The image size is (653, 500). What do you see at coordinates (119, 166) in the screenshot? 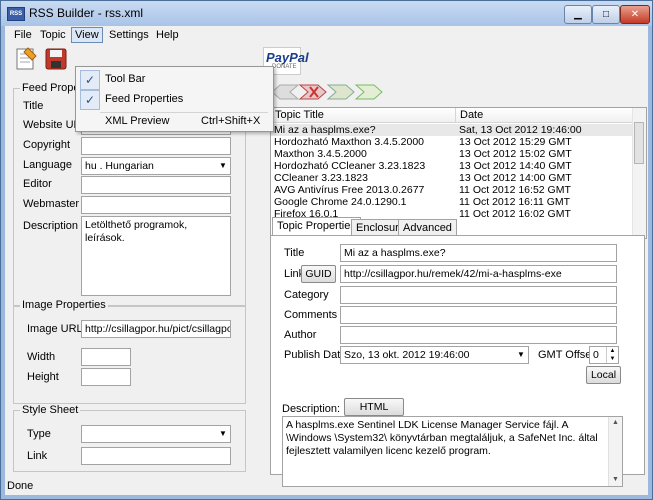
I see `language-value: hu . Hungarian` at bounding box center [119, 166].